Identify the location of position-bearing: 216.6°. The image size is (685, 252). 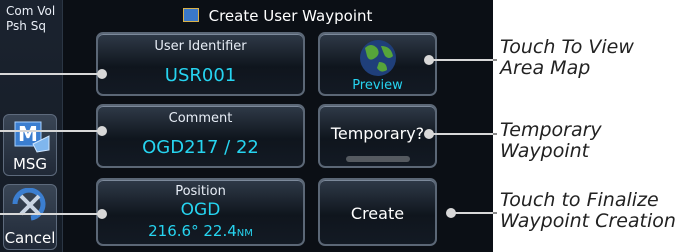
(173, 231).